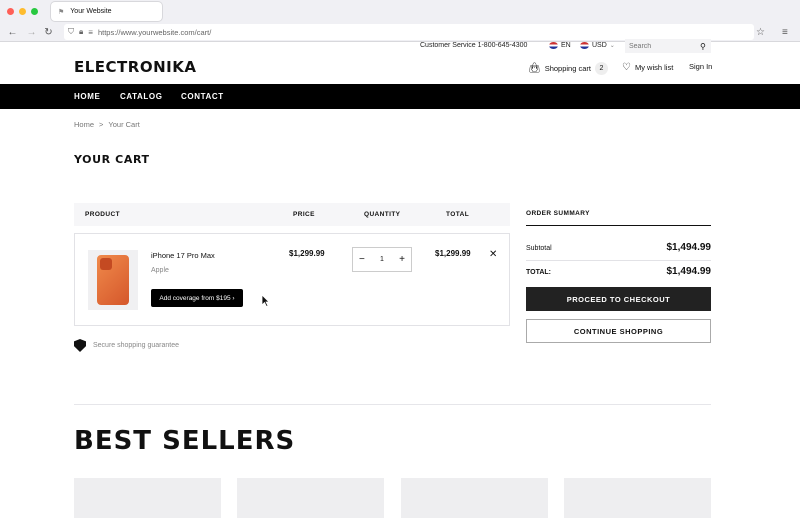 The height and width of the screenshot is (518, 800). What do you see at coordinates (61, 12) in the screenshot?
I see `favicon-icon: ⚑` at bounding box center [61, 12].